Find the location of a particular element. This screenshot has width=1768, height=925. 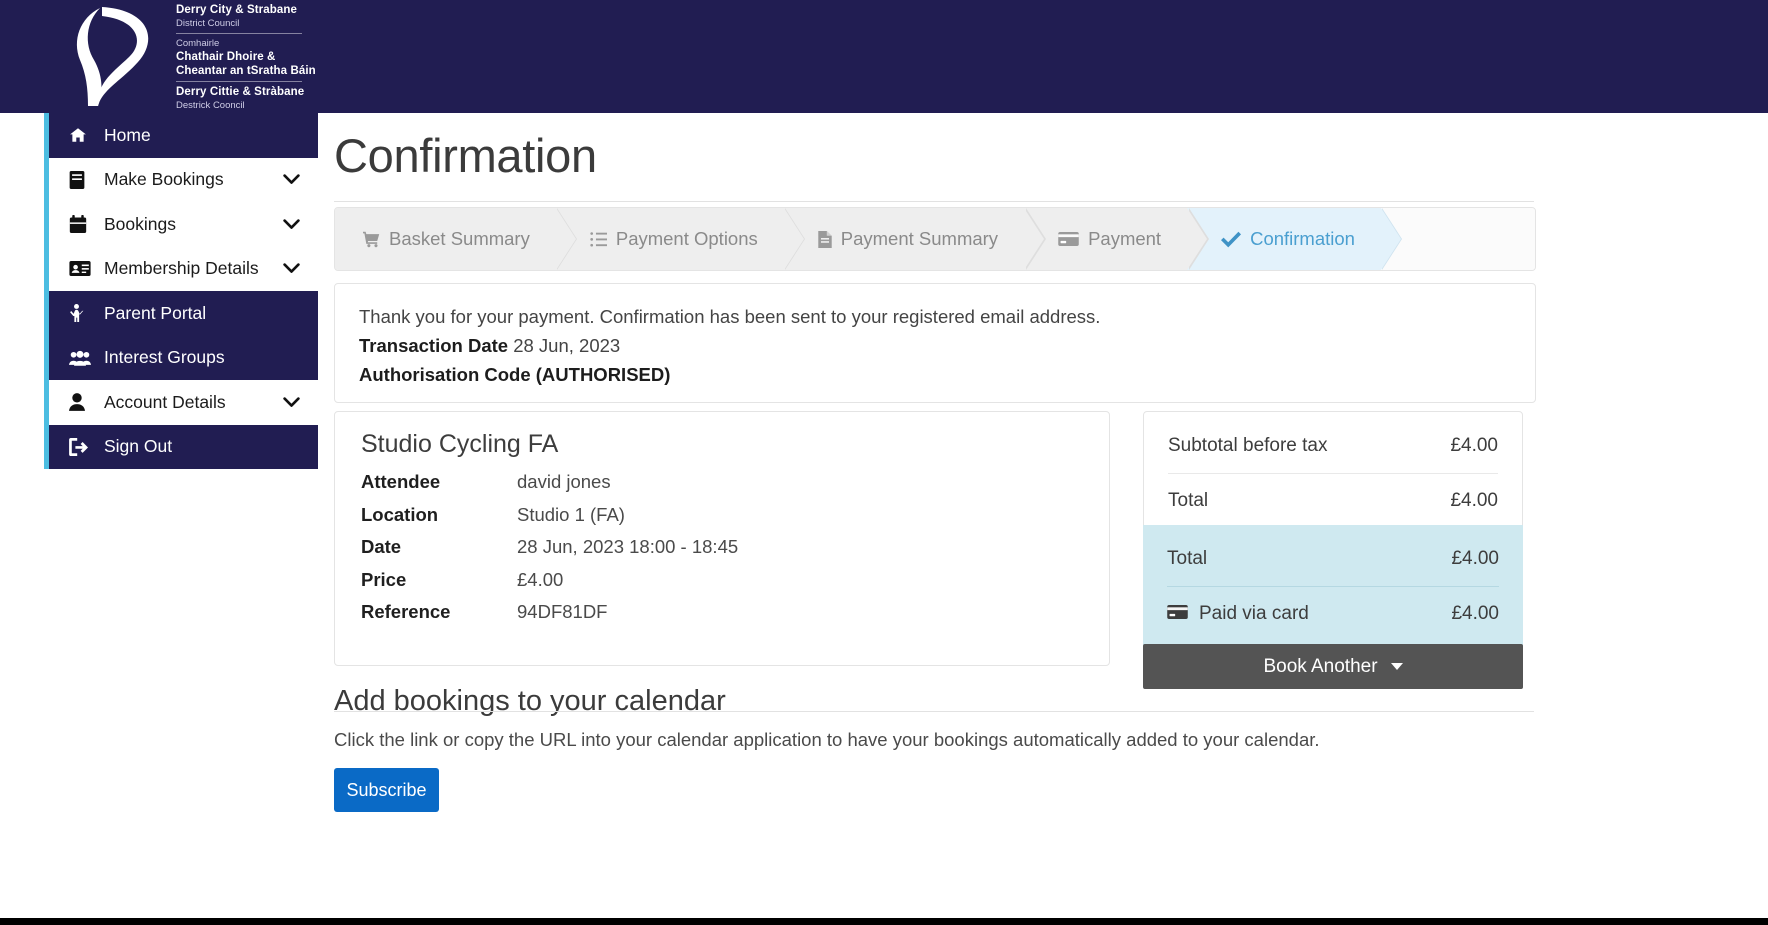

user-icon is located at coordinates (82, 402).